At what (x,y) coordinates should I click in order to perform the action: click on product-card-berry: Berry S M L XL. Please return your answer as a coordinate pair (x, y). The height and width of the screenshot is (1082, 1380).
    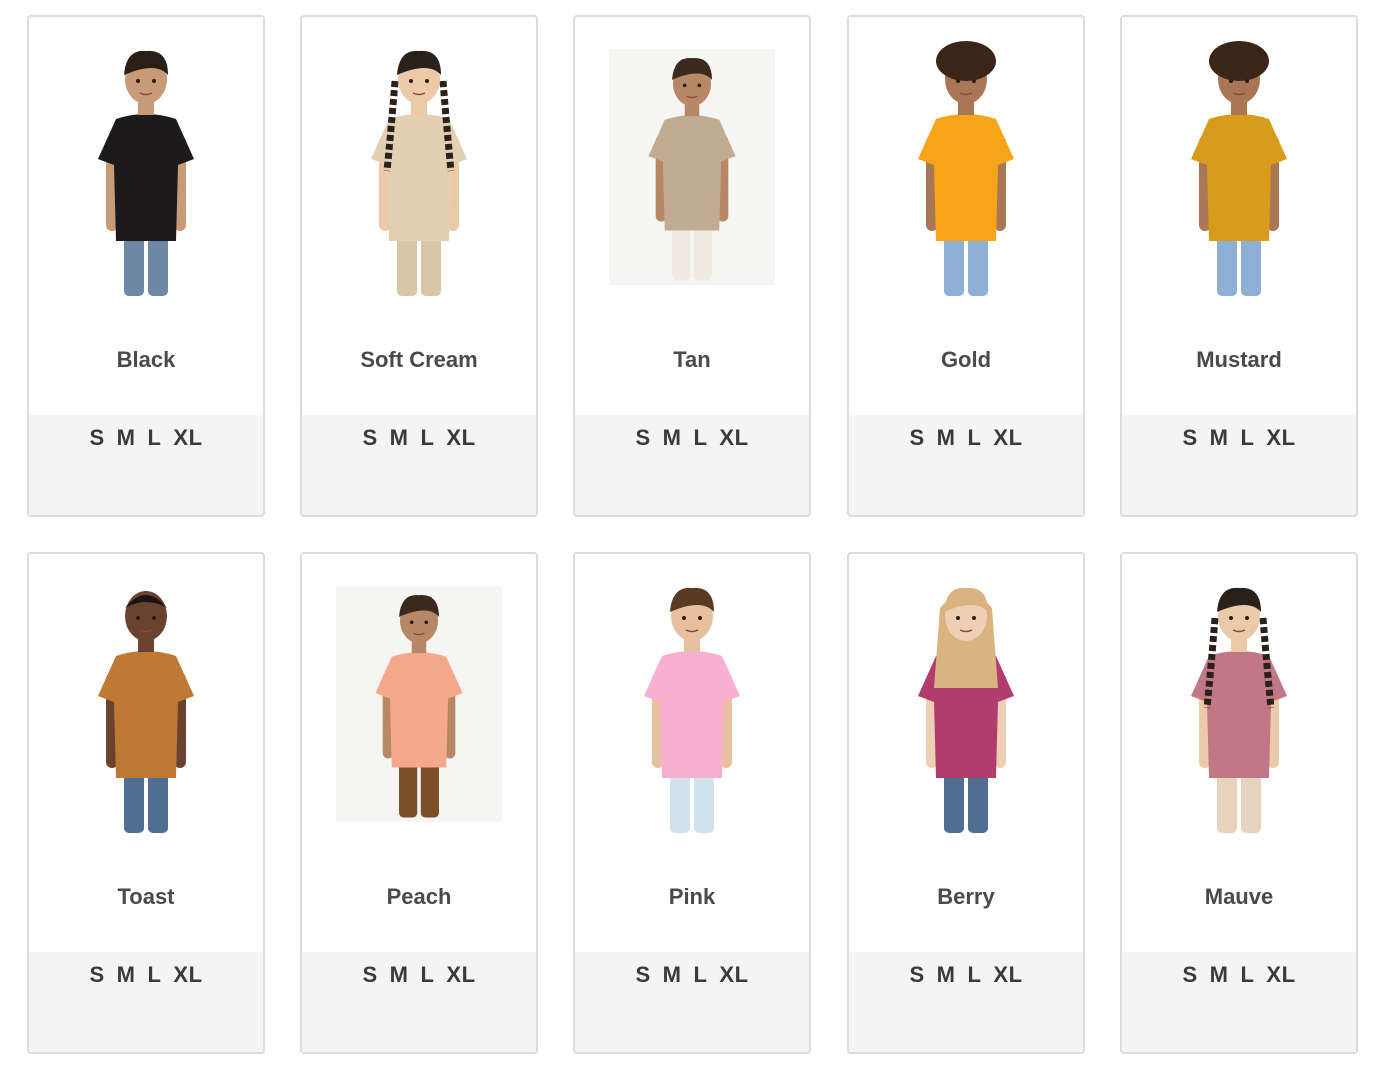
    Looking at the image, I should click on (966, 803).